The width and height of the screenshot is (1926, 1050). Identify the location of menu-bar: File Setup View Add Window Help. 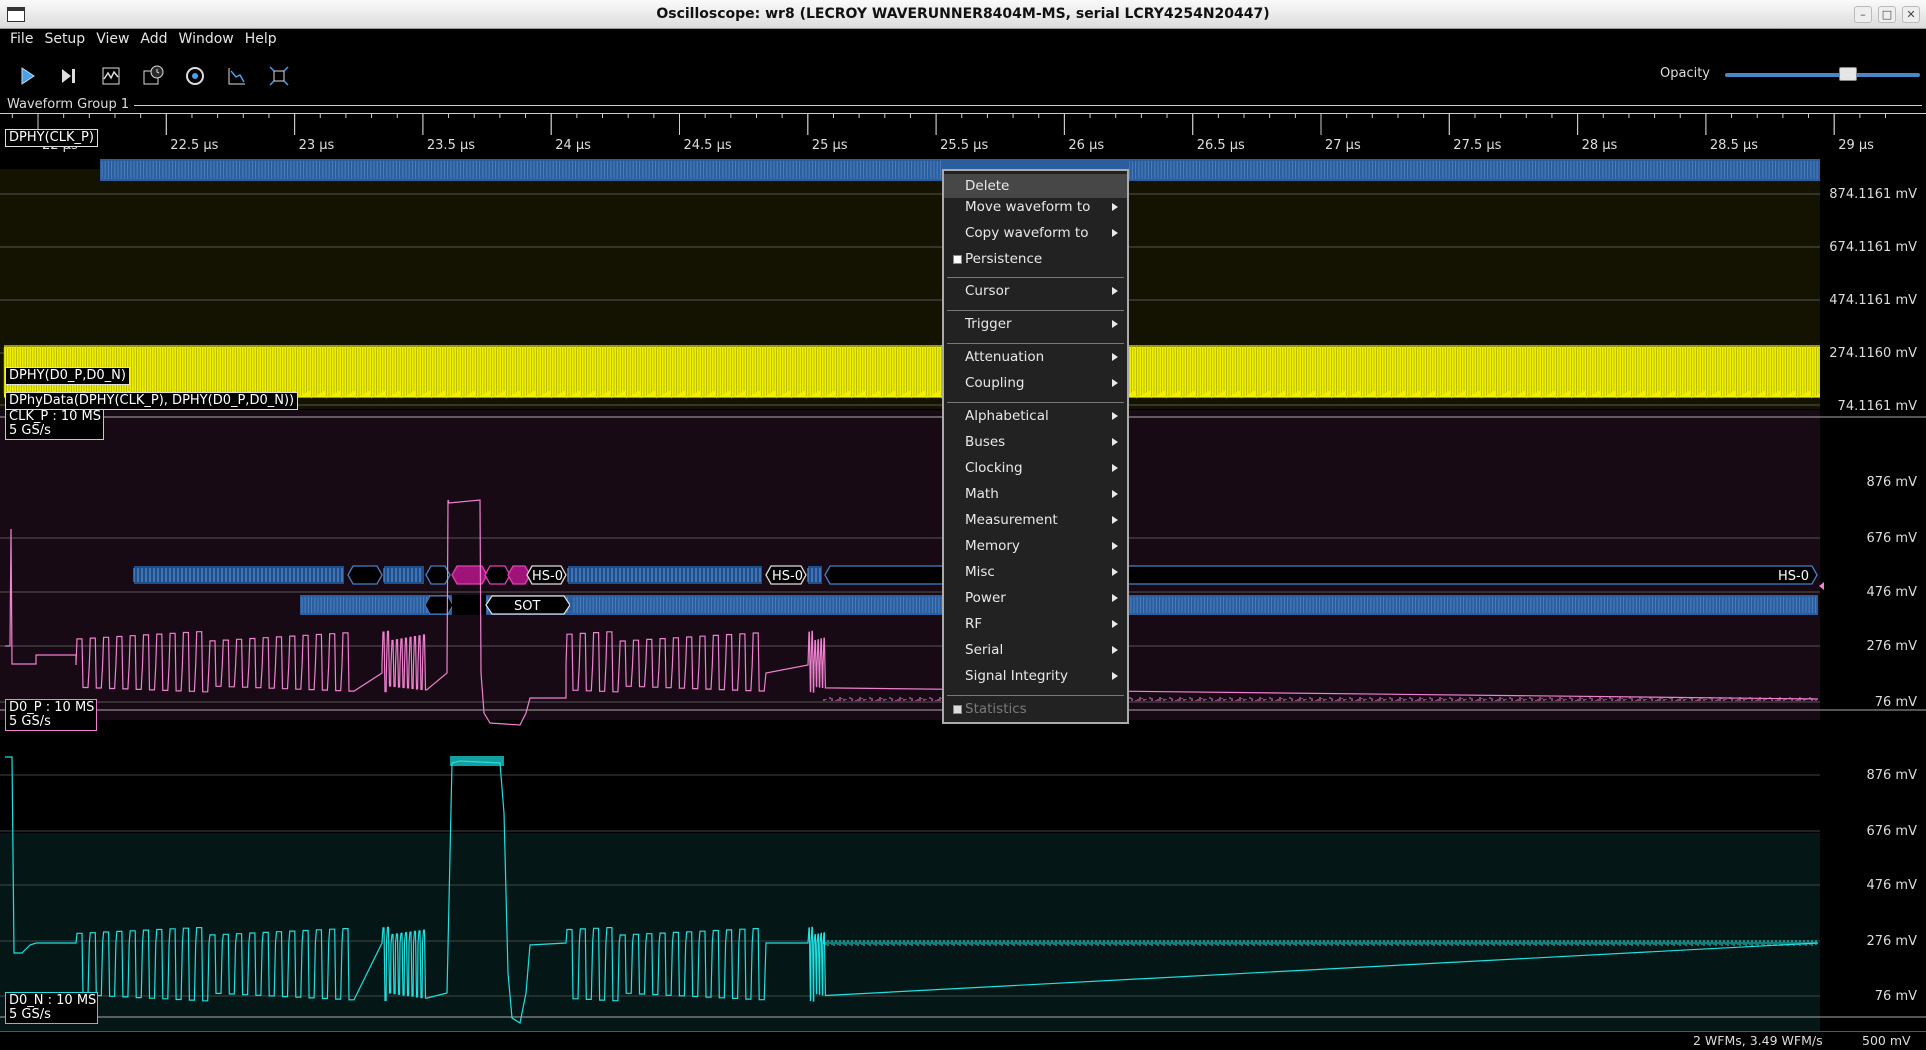
(963, 40).